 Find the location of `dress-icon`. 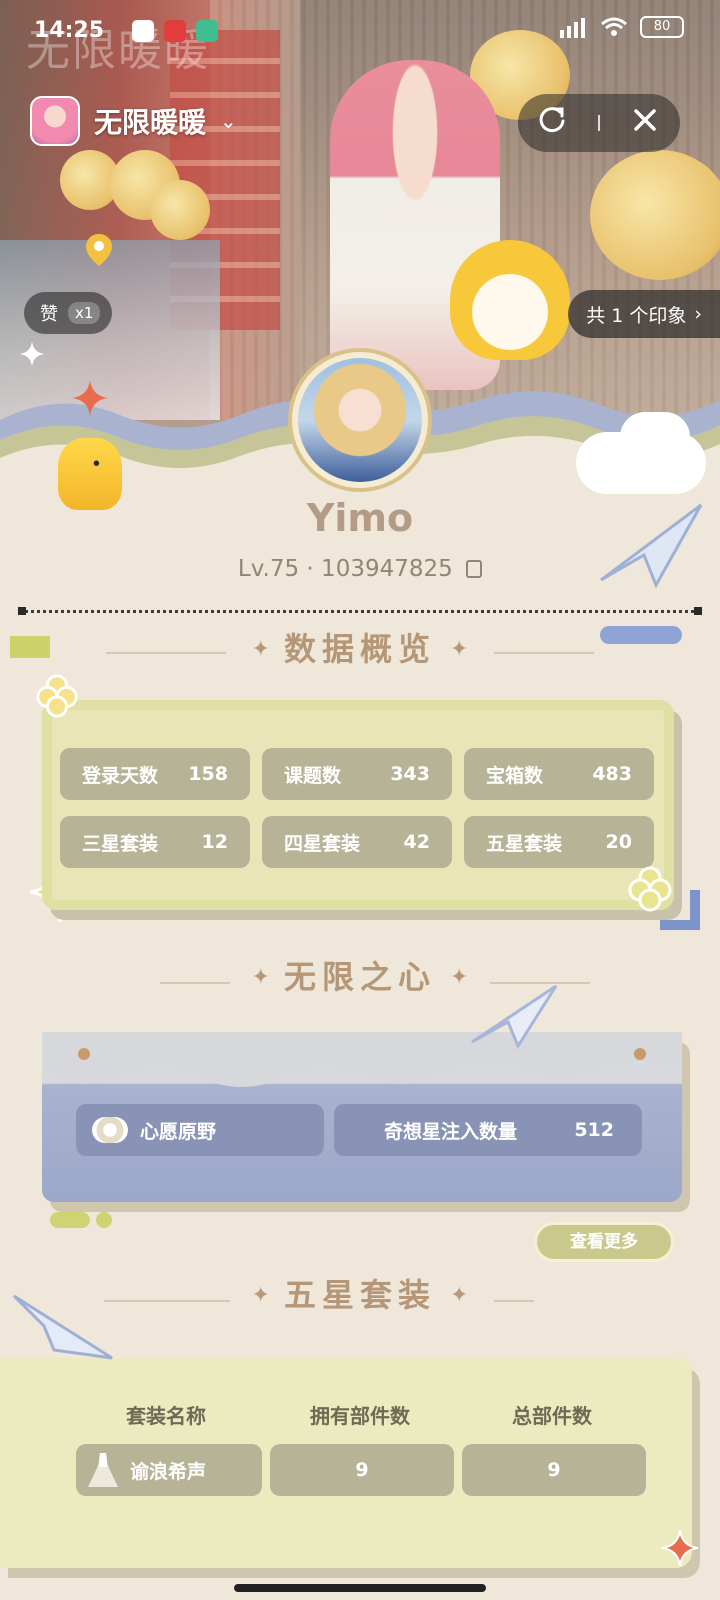

dress-icon is located at coordinates (103, 1470).